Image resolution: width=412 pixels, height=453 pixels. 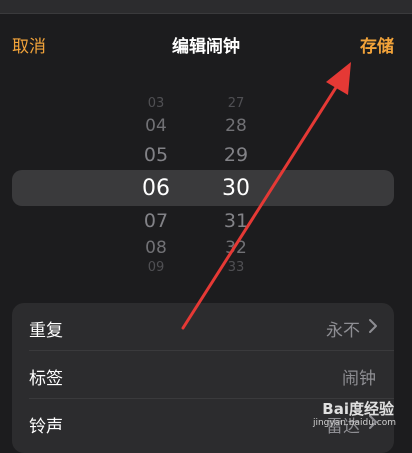 I want to click on page-title: 编辑闹钟, so click(x=206, y=47).